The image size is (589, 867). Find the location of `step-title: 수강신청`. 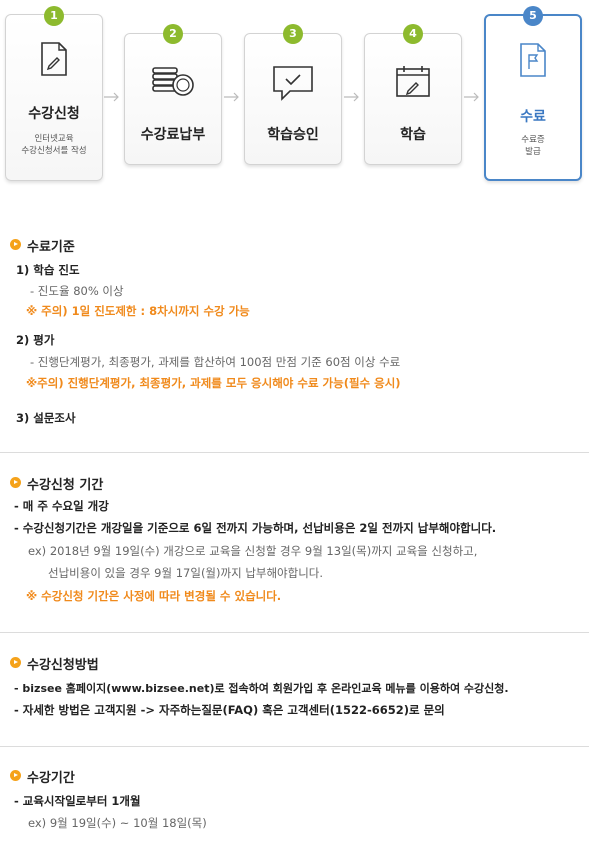

step-title: 수강신청 is located at coordinates (54, 114).